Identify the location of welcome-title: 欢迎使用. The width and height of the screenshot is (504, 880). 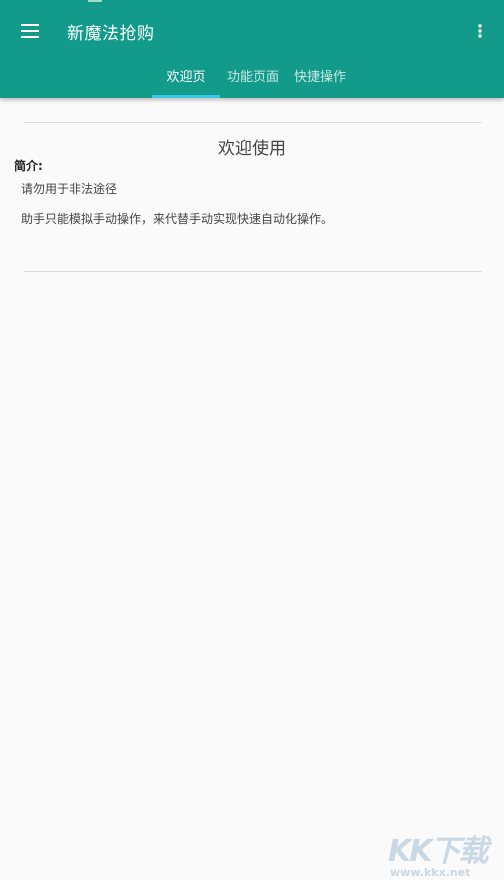
(252, 149).